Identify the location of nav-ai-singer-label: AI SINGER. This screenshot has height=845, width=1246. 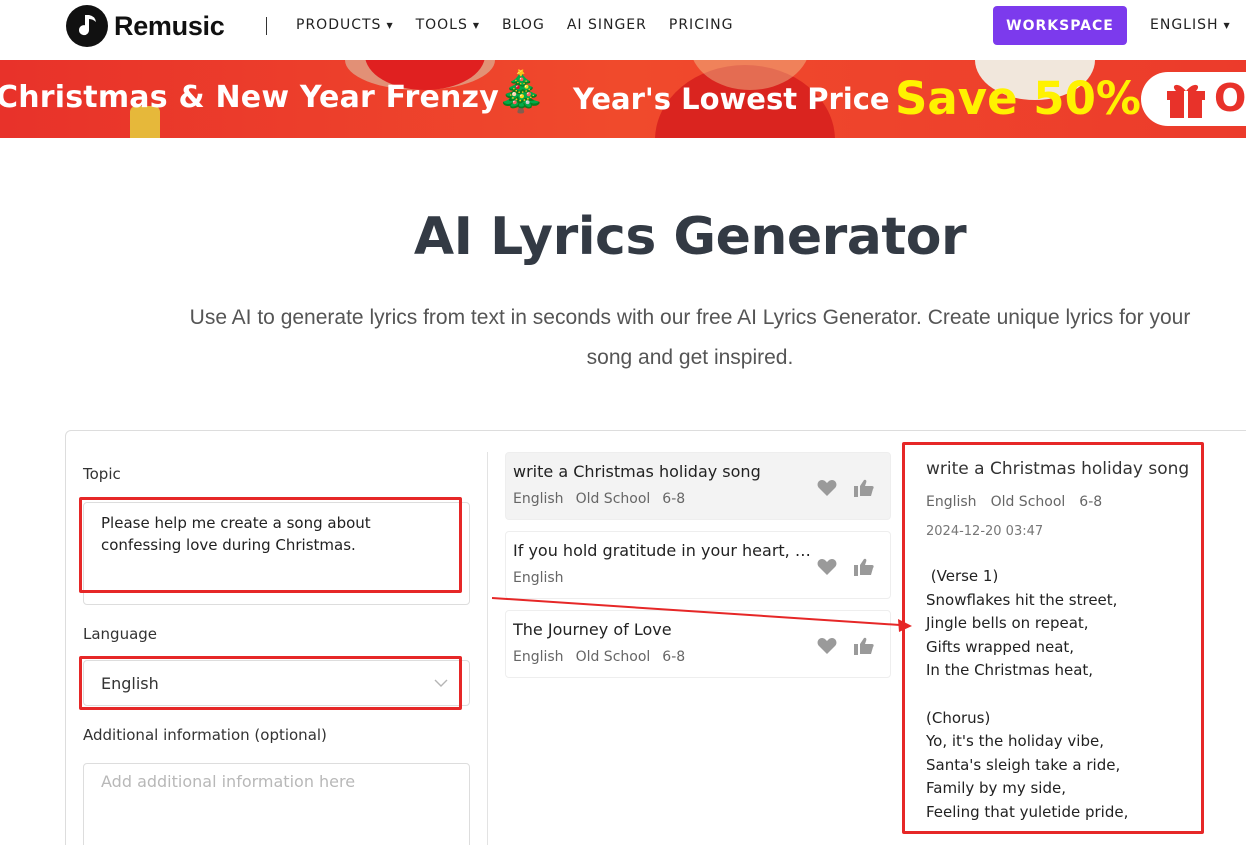
(606, 25).